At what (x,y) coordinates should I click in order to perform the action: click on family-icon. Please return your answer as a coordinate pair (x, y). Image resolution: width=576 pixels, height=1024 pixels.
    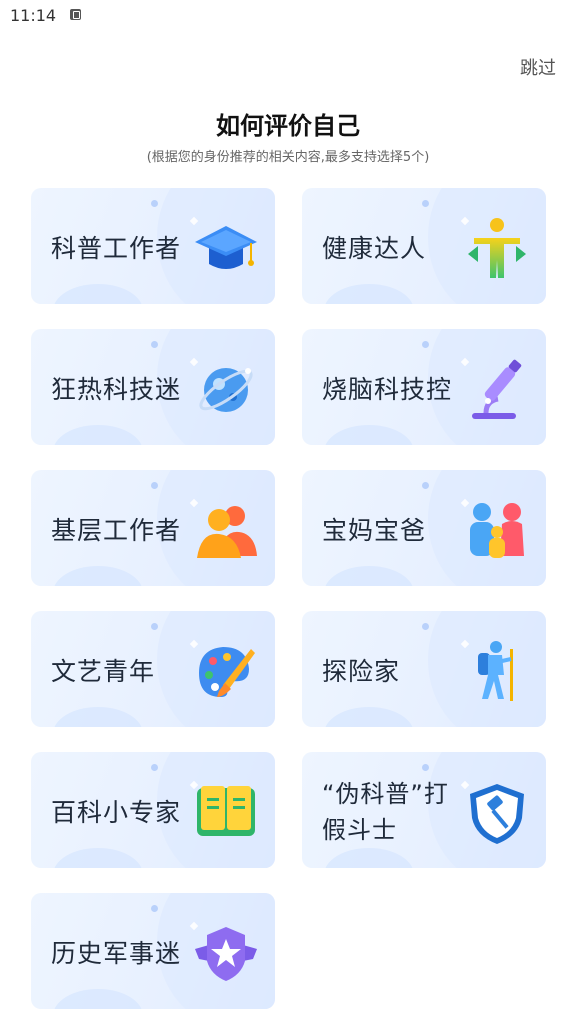
    Looking at the image, I should click on (497, 530).